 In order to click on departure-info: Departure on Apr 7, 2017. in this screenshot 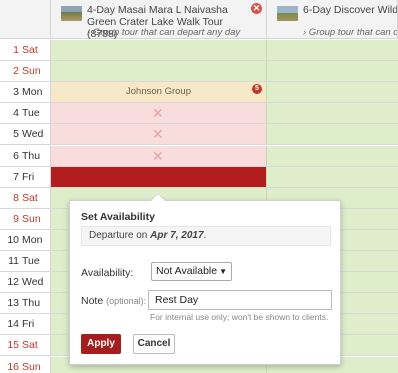, I will do `click(206, 236)`.